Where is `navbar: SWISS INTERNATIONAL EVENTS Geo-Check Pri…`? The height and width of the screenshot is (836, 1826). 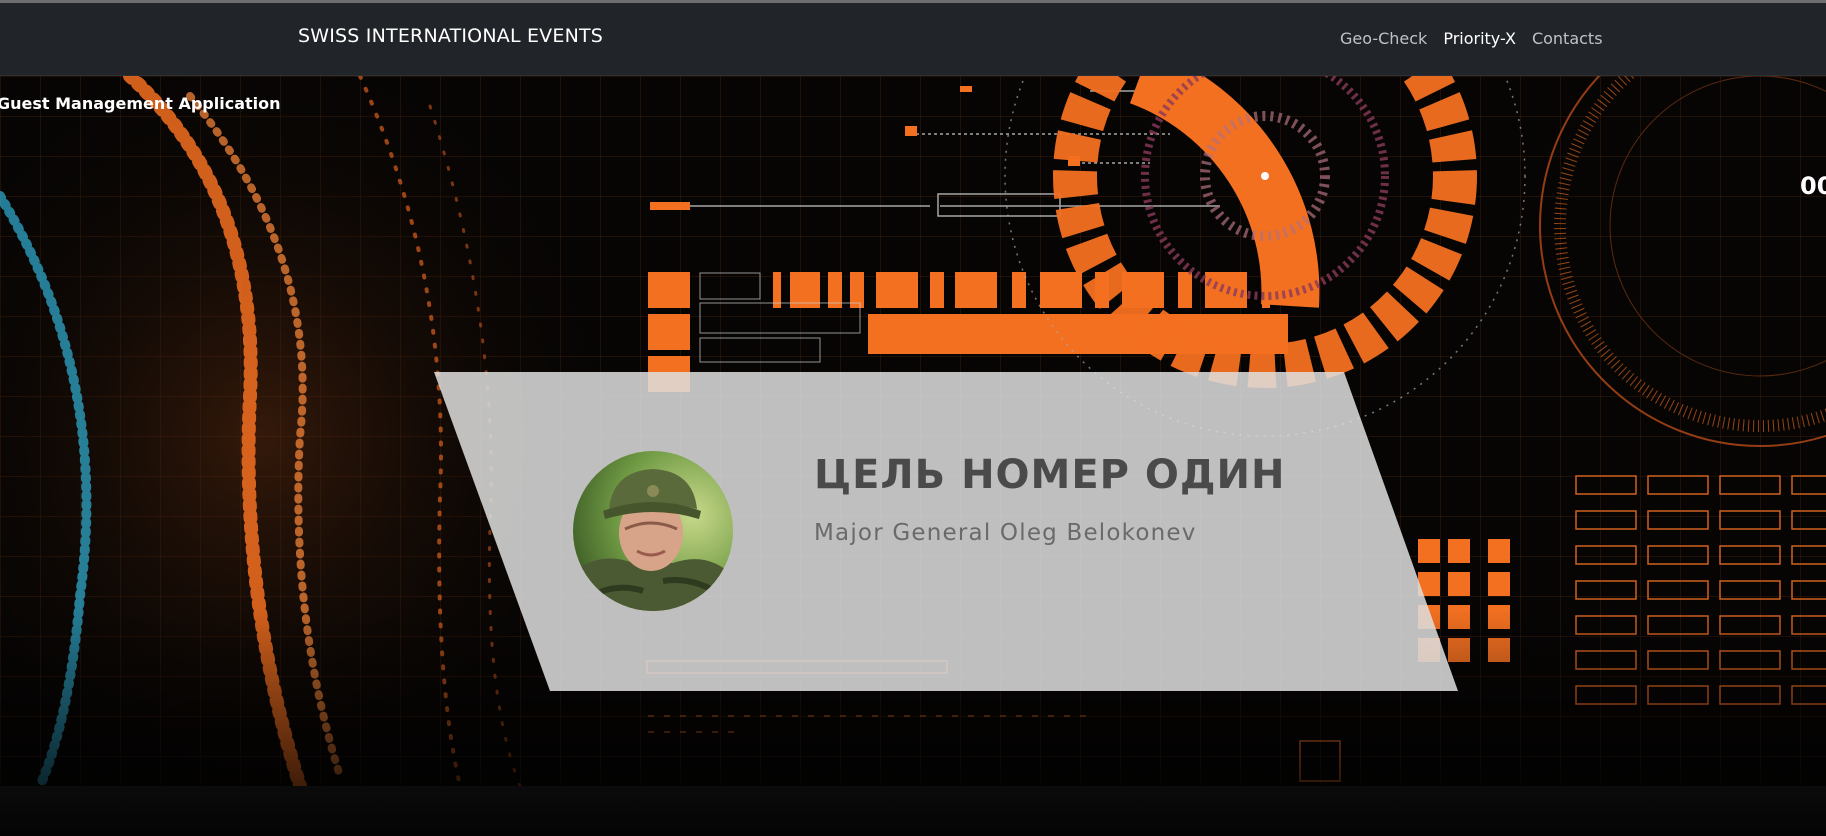
navbar: SWISS INTERNATIONAL EVENTS Geo-Check Pri… is located at coordinates (913, 39).